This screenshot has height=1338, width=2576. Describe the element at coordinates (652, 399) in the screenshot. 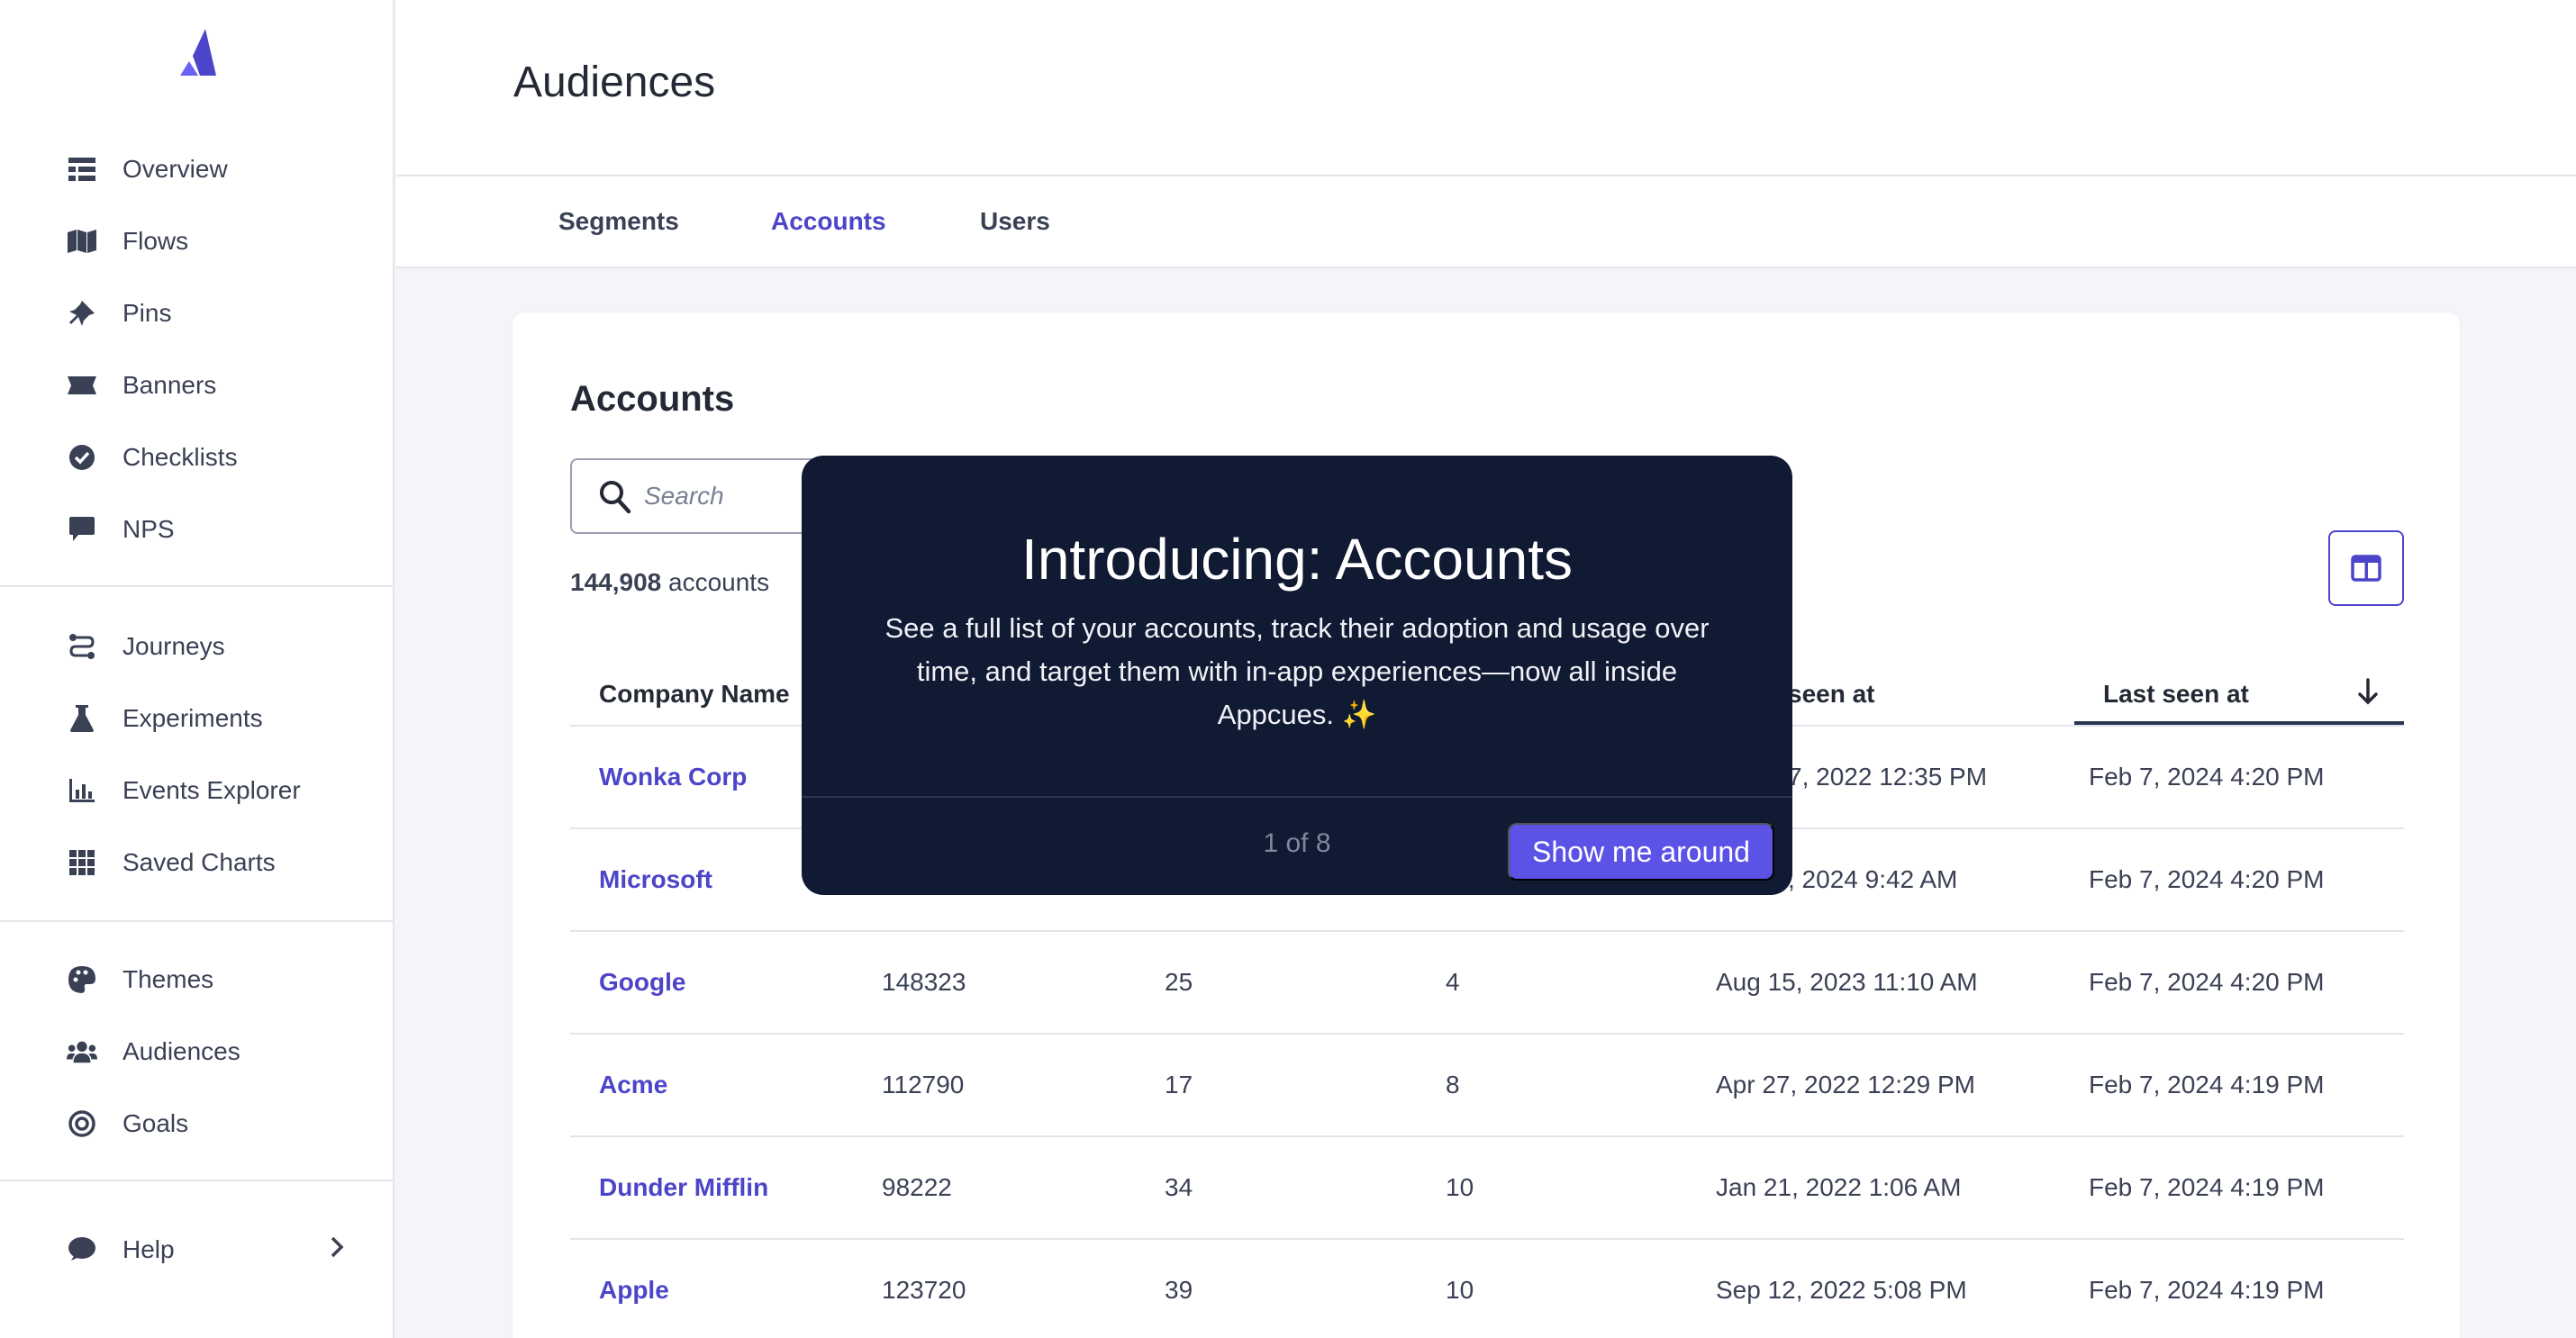

I see `section-title: Accounts` at that location.